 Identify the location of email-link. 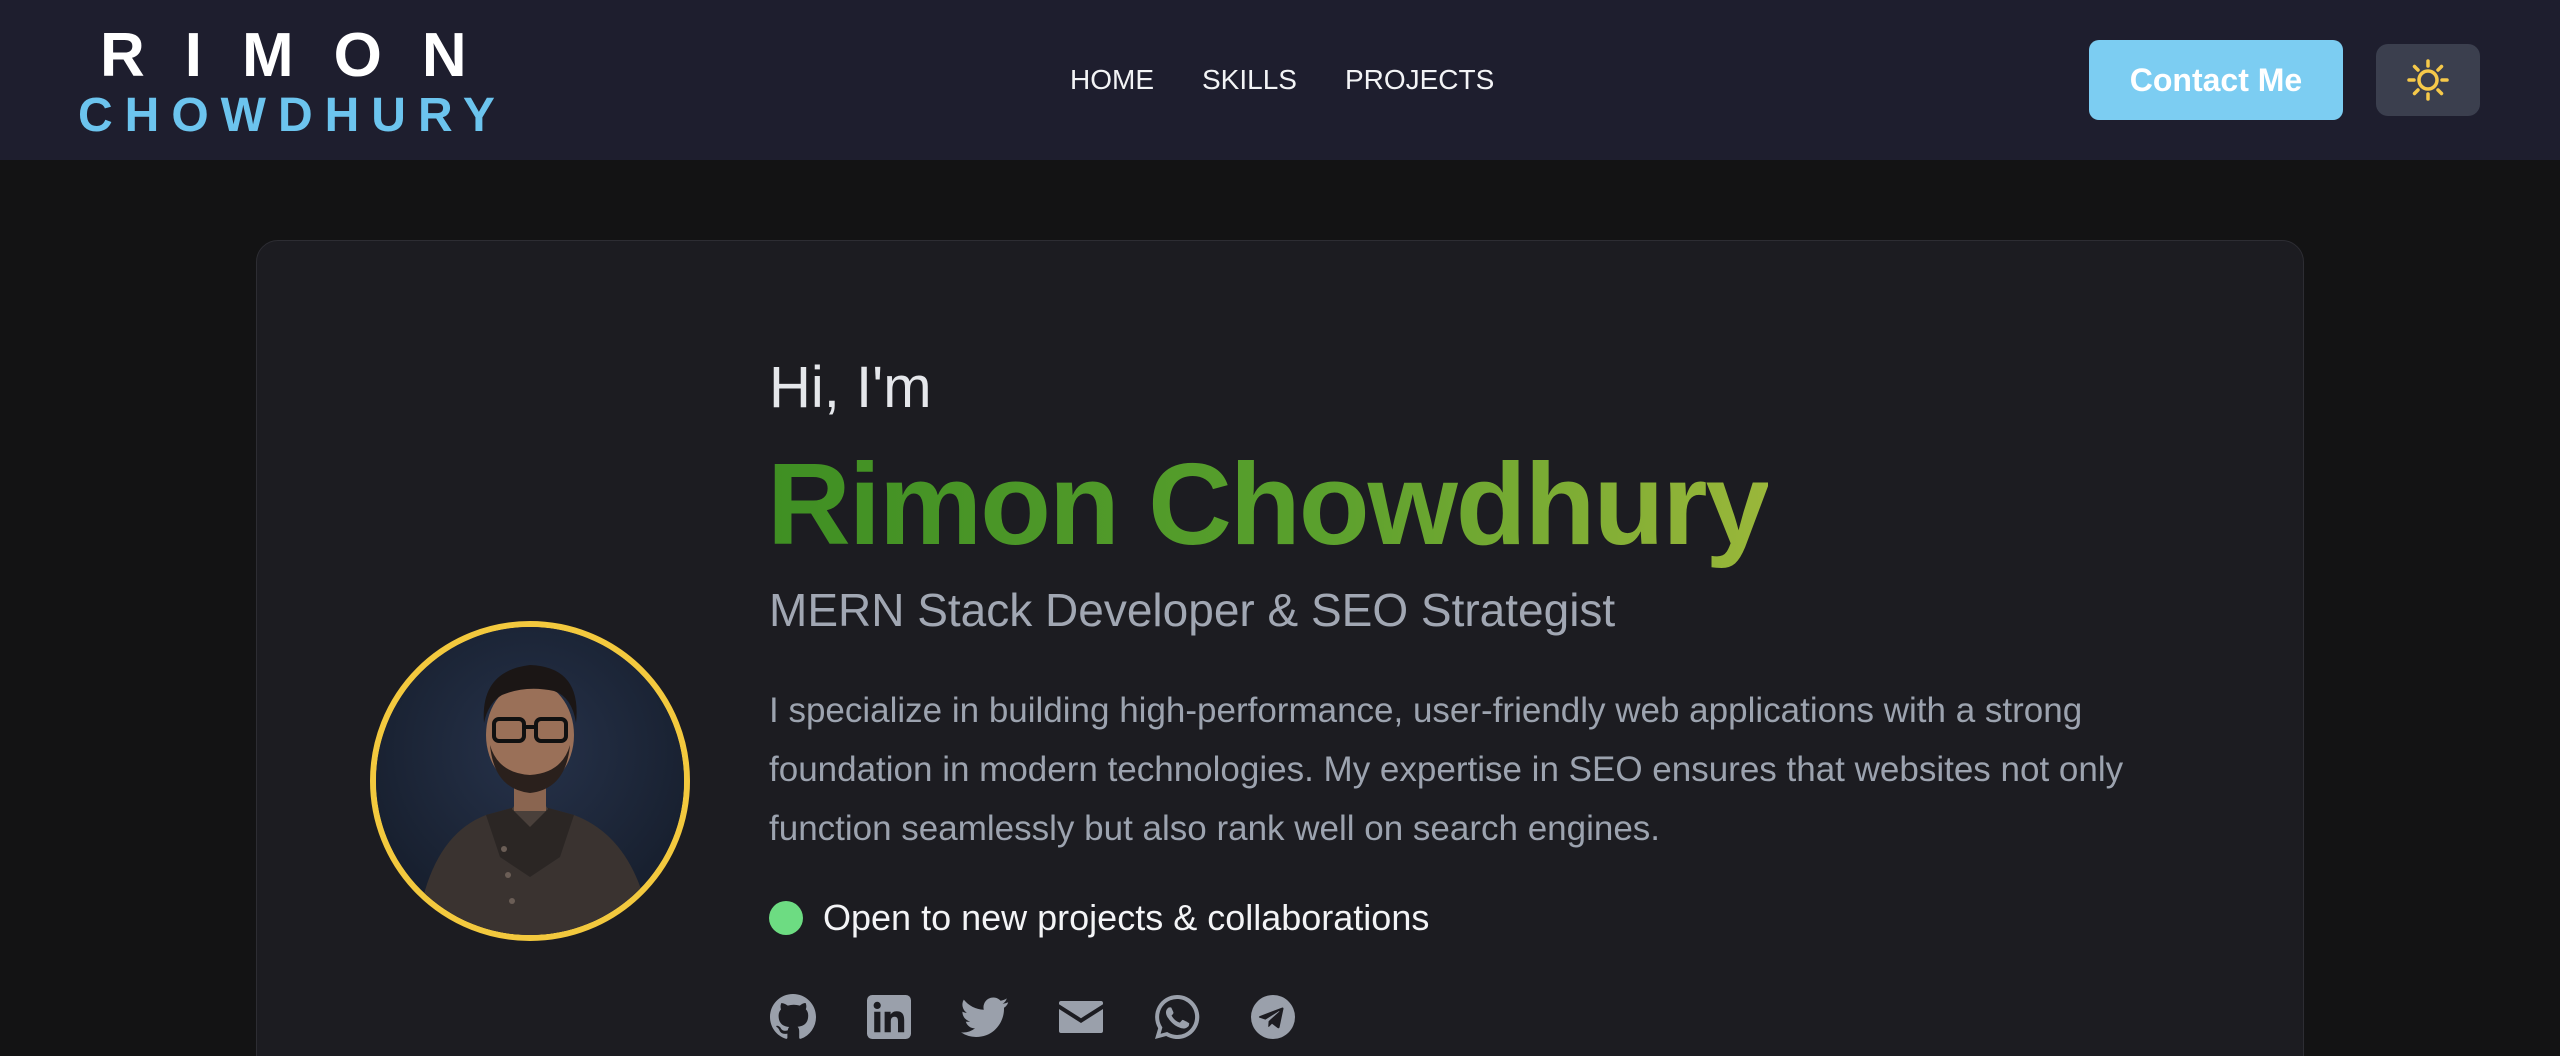
(1081, 1017).